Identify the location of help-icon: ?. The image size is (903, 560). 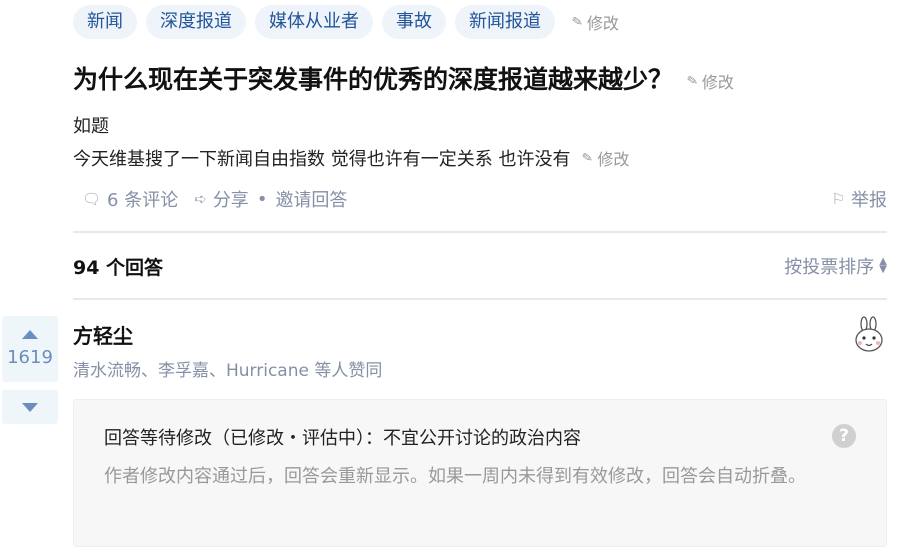
(844, 436).